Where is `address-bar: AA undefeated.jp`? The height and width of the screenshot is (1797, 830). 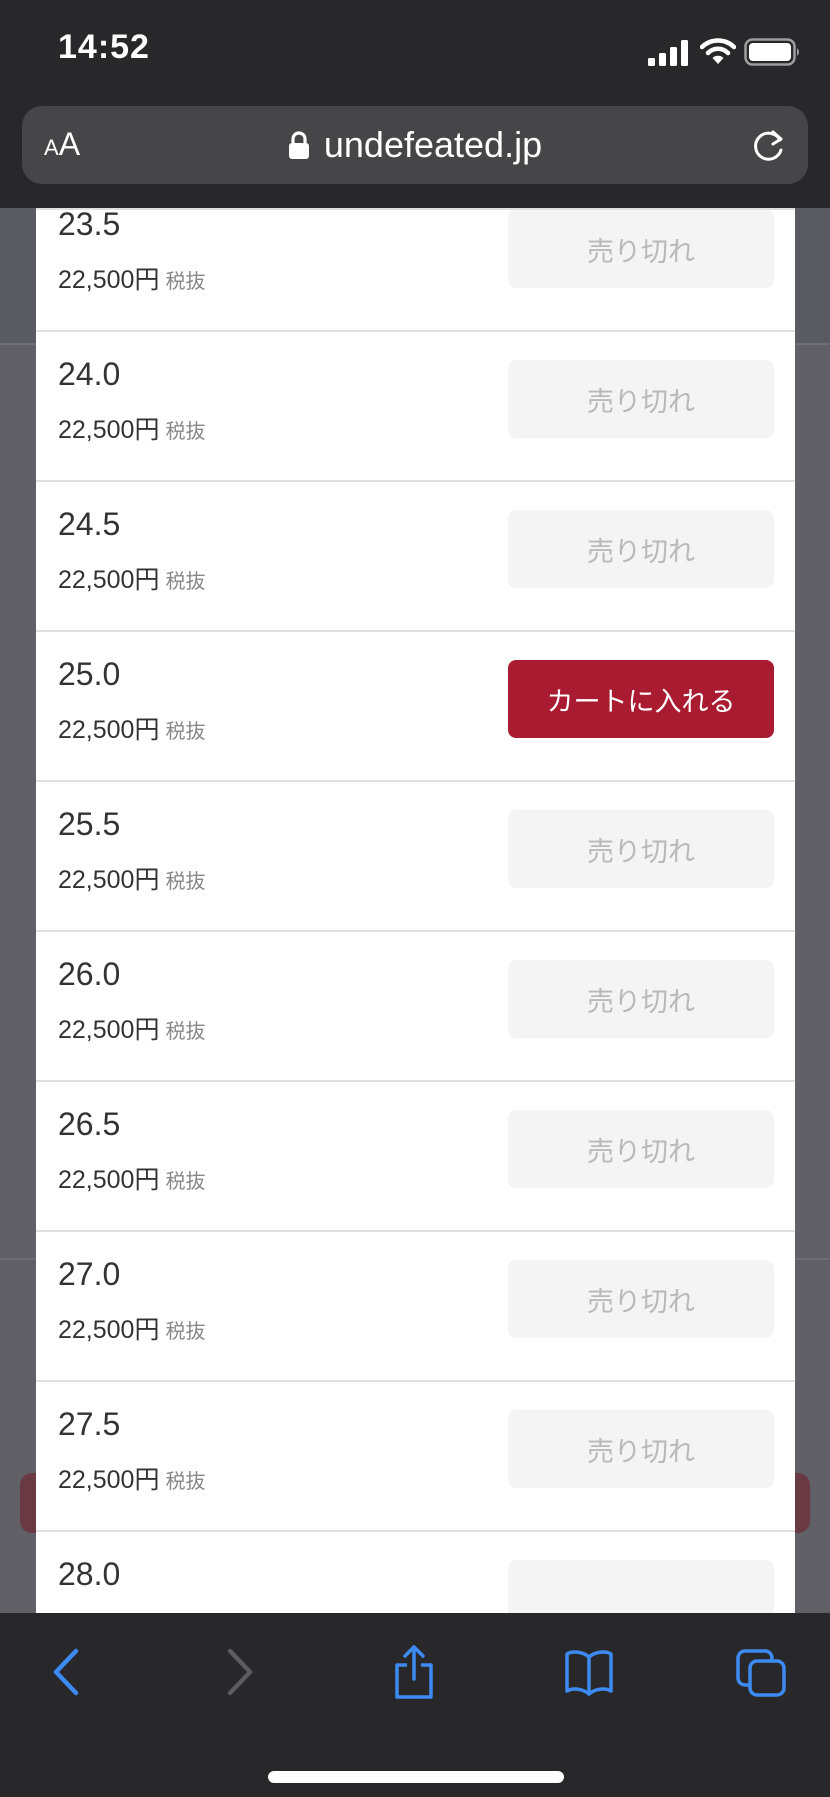 address-bar: AA undefeated.jp is located at coordinates (415, 145).